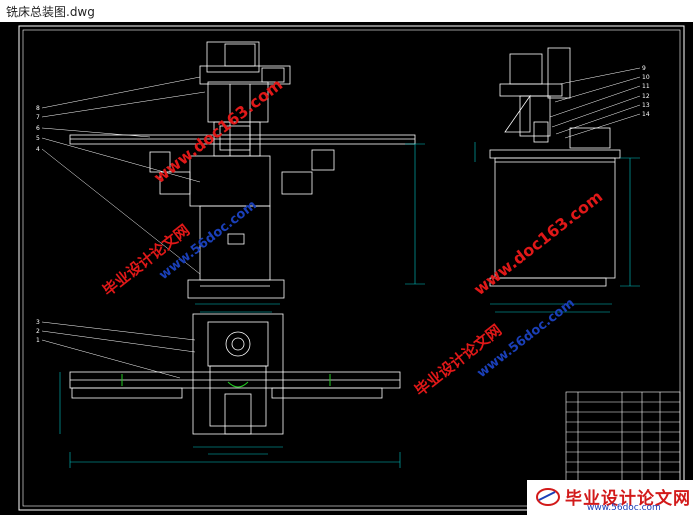 The width and height of the screenshot is (693, 515). Describe the element at coordinates (646, 91) in the screenshot. I see `side-view-callouts: 9 10 11 12 13 14` at that location.